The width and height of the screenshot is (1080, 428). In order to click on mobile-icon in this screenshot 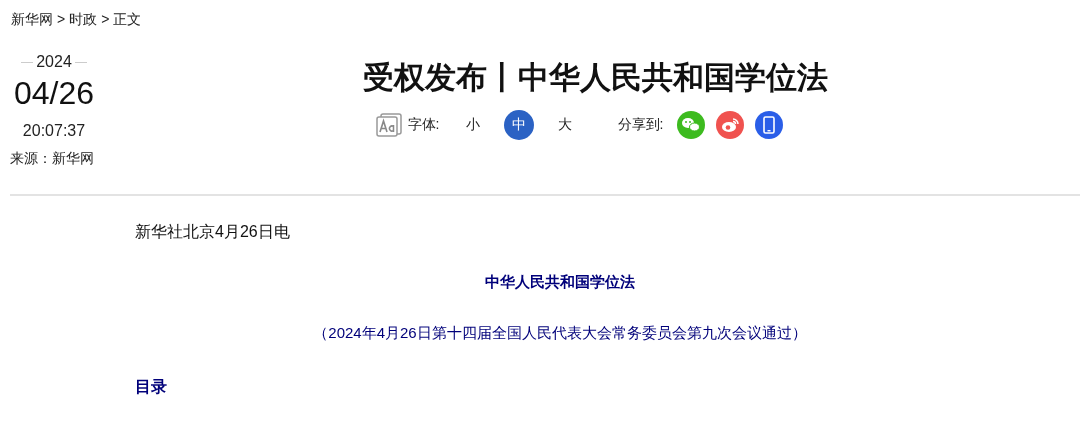, I will do `click(769, 125)`.